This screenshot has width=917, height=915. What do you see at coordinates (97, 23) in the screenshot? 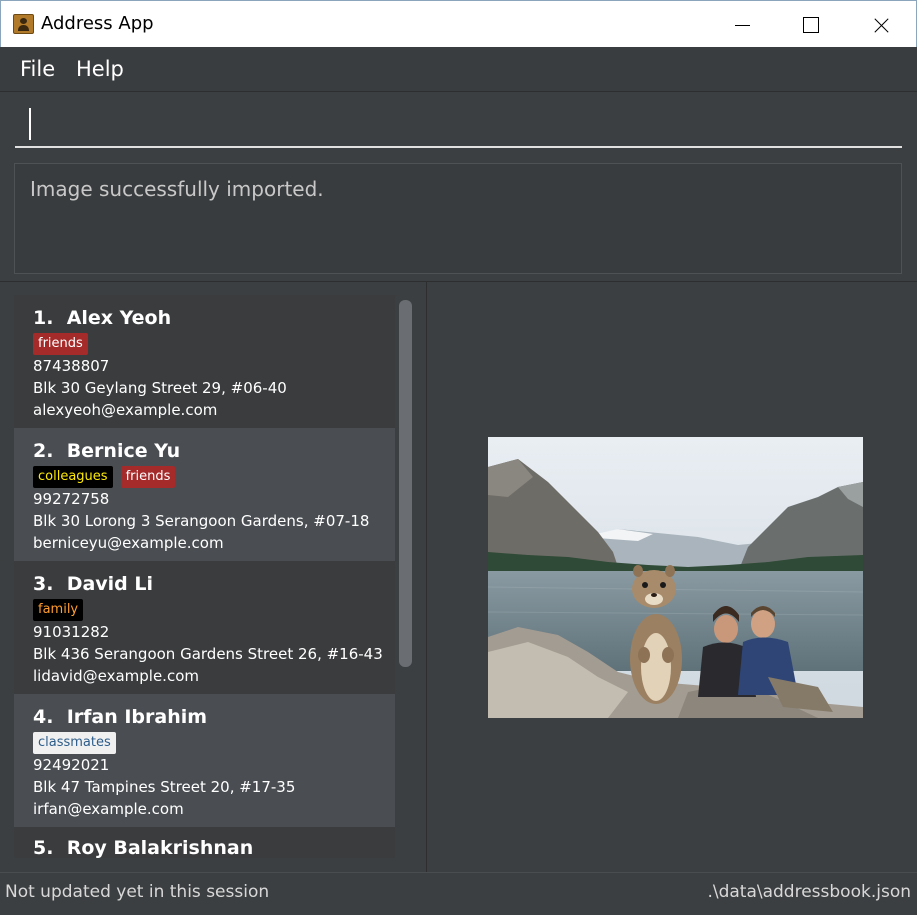
I see `window-title: Address App` at bounding box center [97, 23].